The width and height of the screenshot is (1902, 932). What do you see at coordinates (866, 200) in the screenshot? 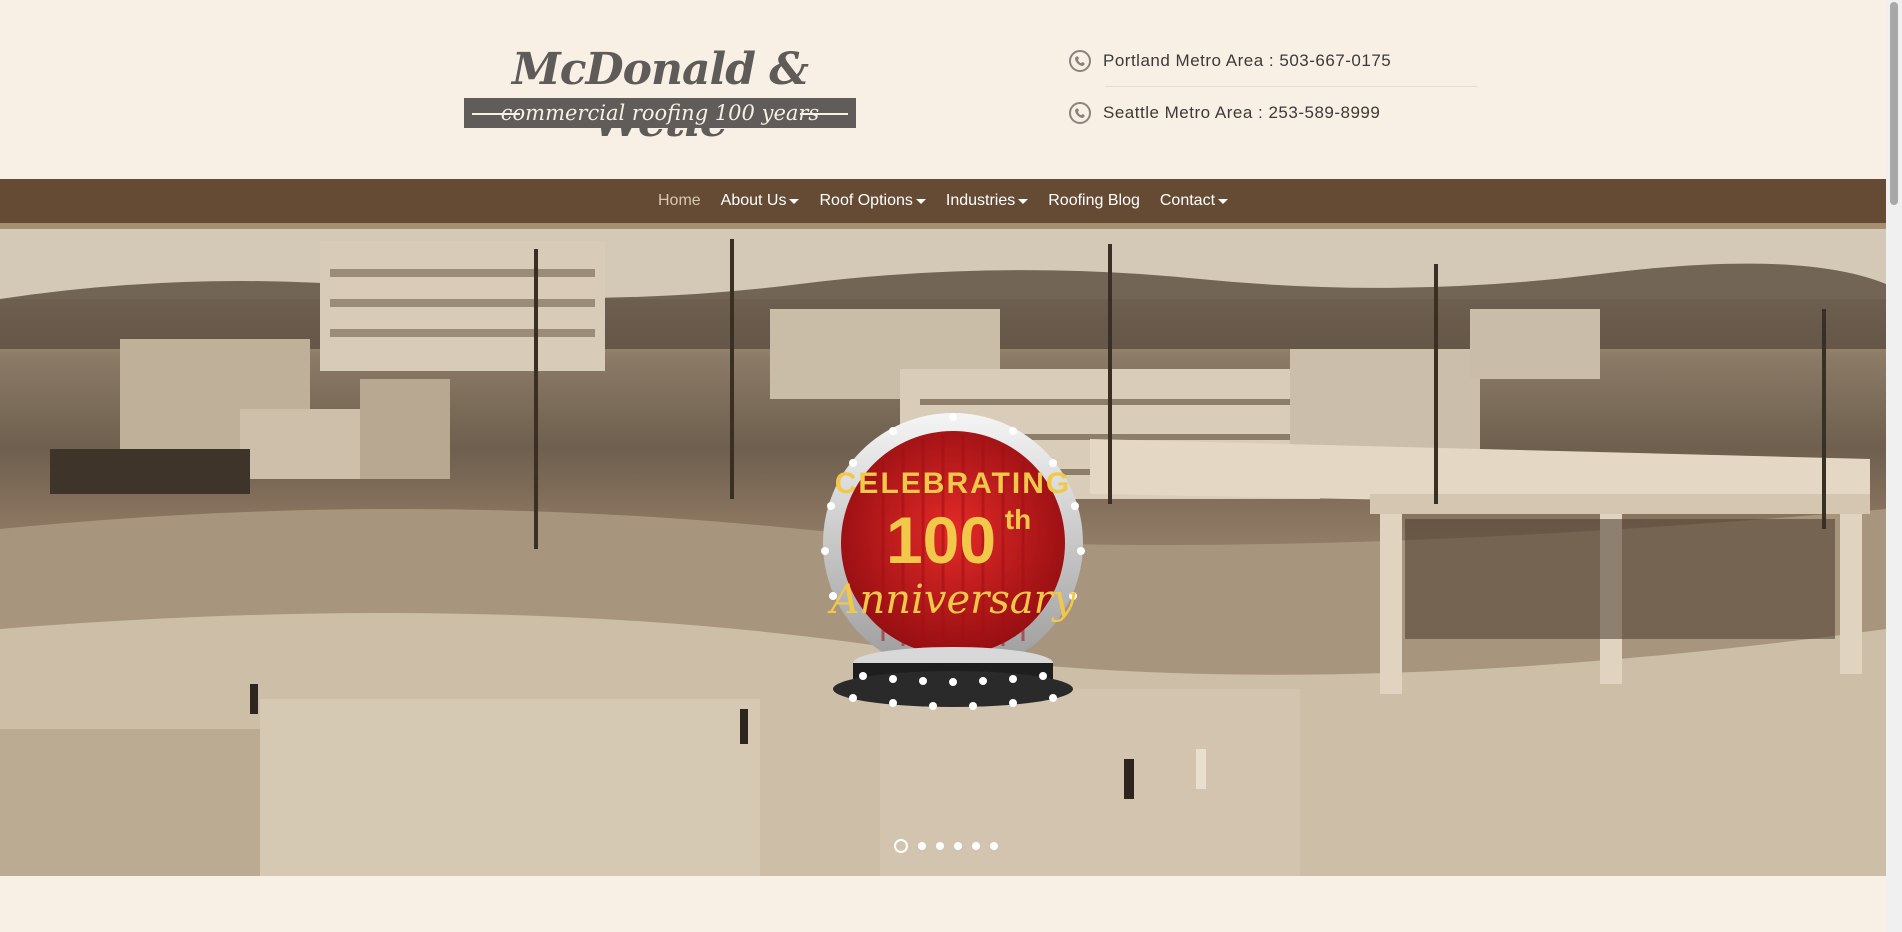
I see `nav-roof-options-label: Roof Options` at bounding box center [866, 200].